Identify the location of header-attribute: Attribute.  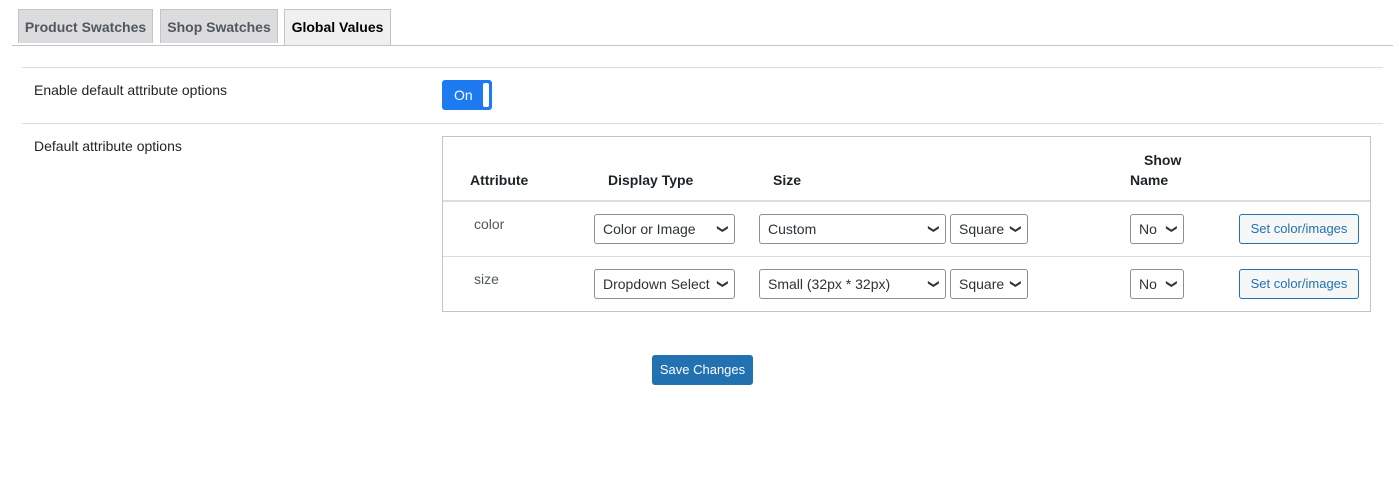
(499, 180).